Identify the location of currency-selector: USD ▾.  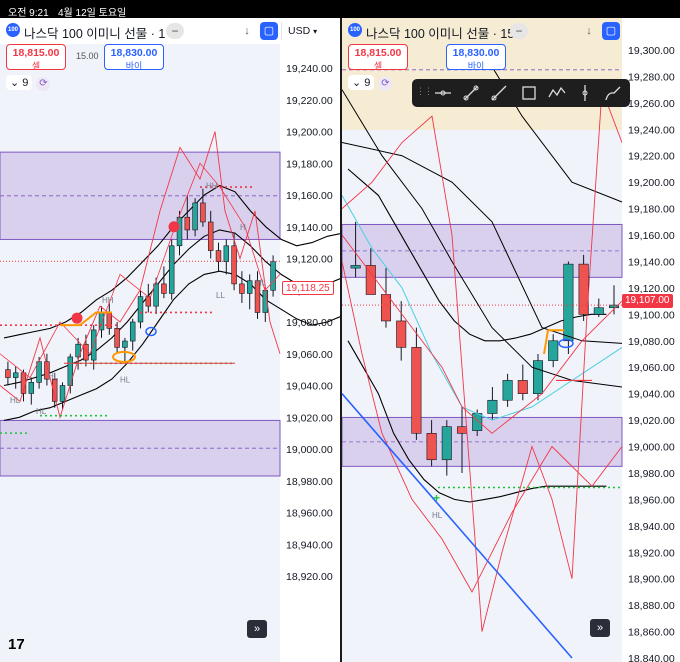
(310, 31).